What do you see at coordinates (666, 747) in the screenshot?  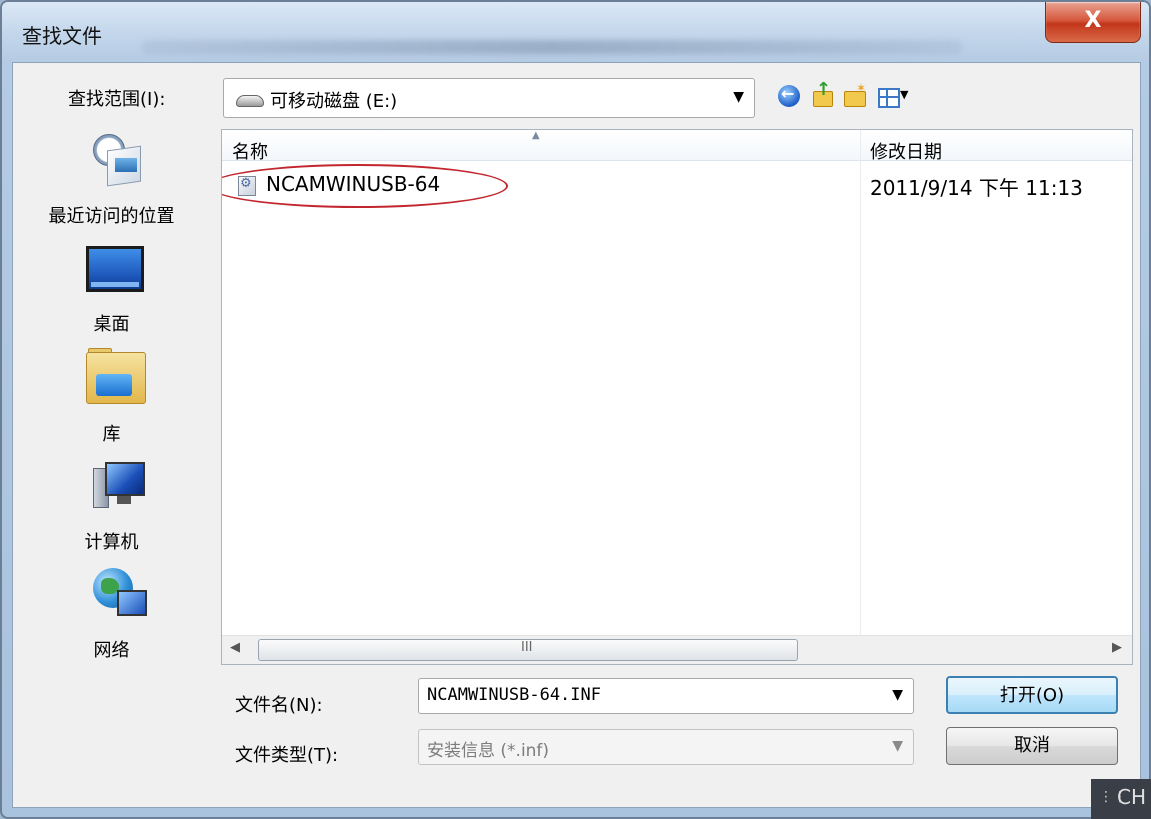 I see `file-type-dropdown: 安装信息 (*.inf) ▼` at bounding box center [666, 747].